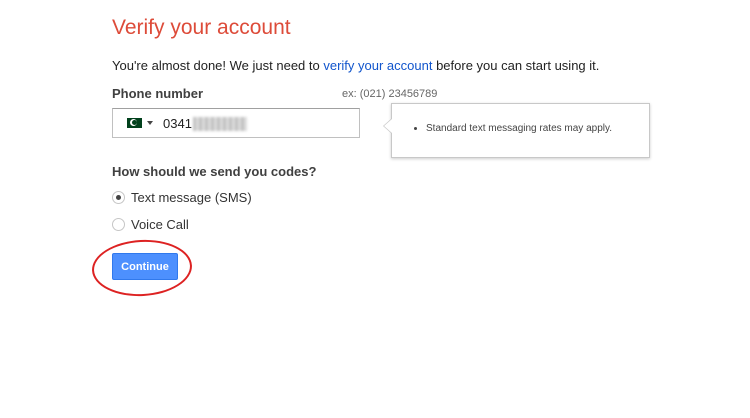  Describe the element at coordinates (220, 124) in the screenshot. I see `redacted-phone-digits` at that location.